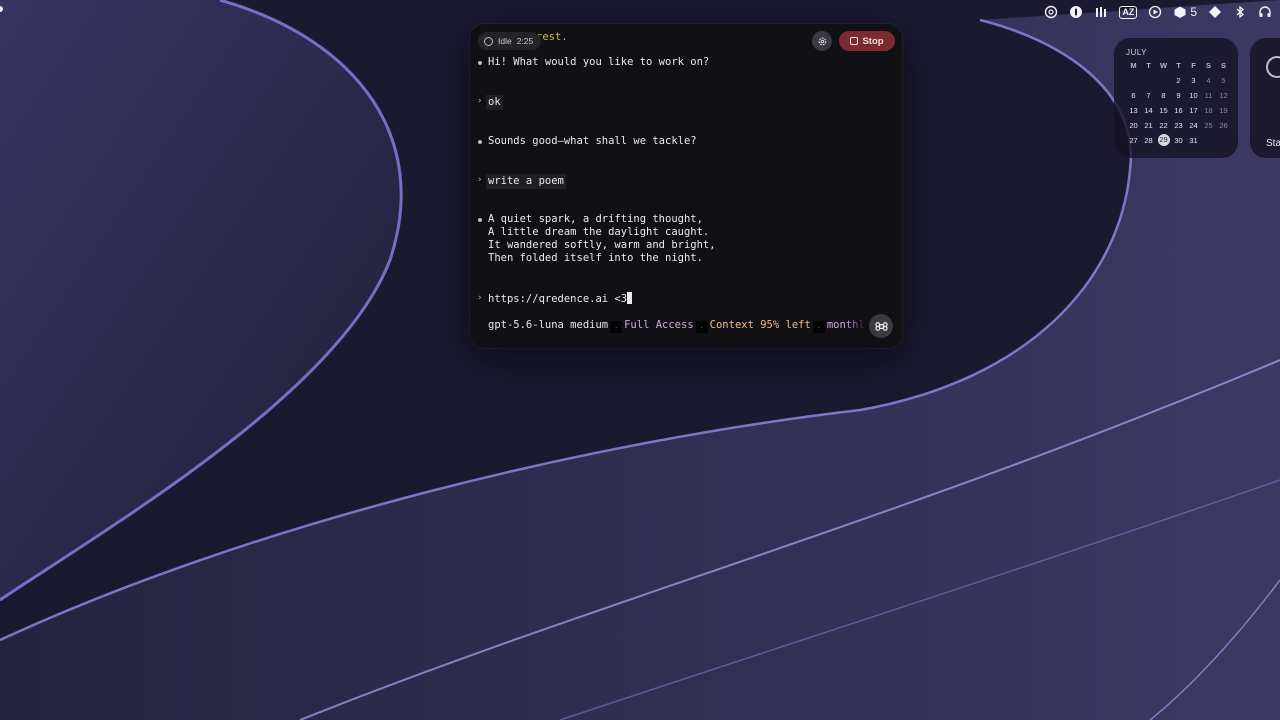 This screenshot has width=1280, height=720. What do you see at coordinates (1128, 12) in the screenshot?
I see `az-icon: AZ` at bounding box center [1128, 12].